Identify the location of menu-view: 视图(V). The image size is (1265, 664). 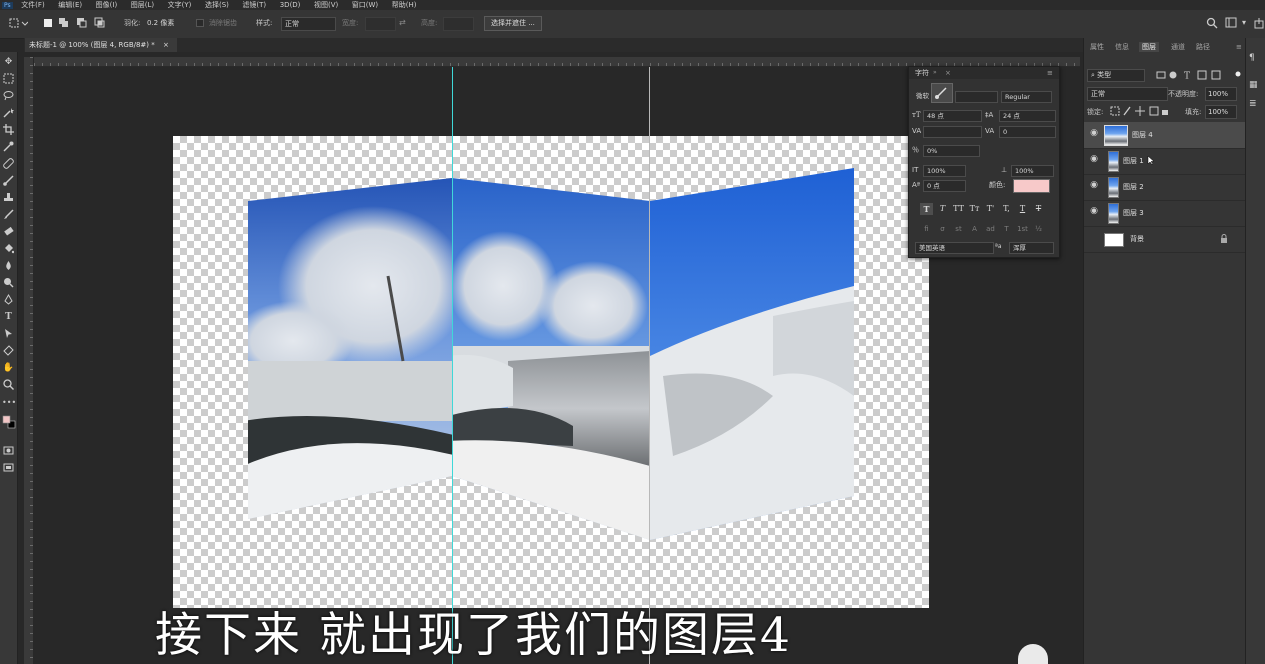
(326, 5).